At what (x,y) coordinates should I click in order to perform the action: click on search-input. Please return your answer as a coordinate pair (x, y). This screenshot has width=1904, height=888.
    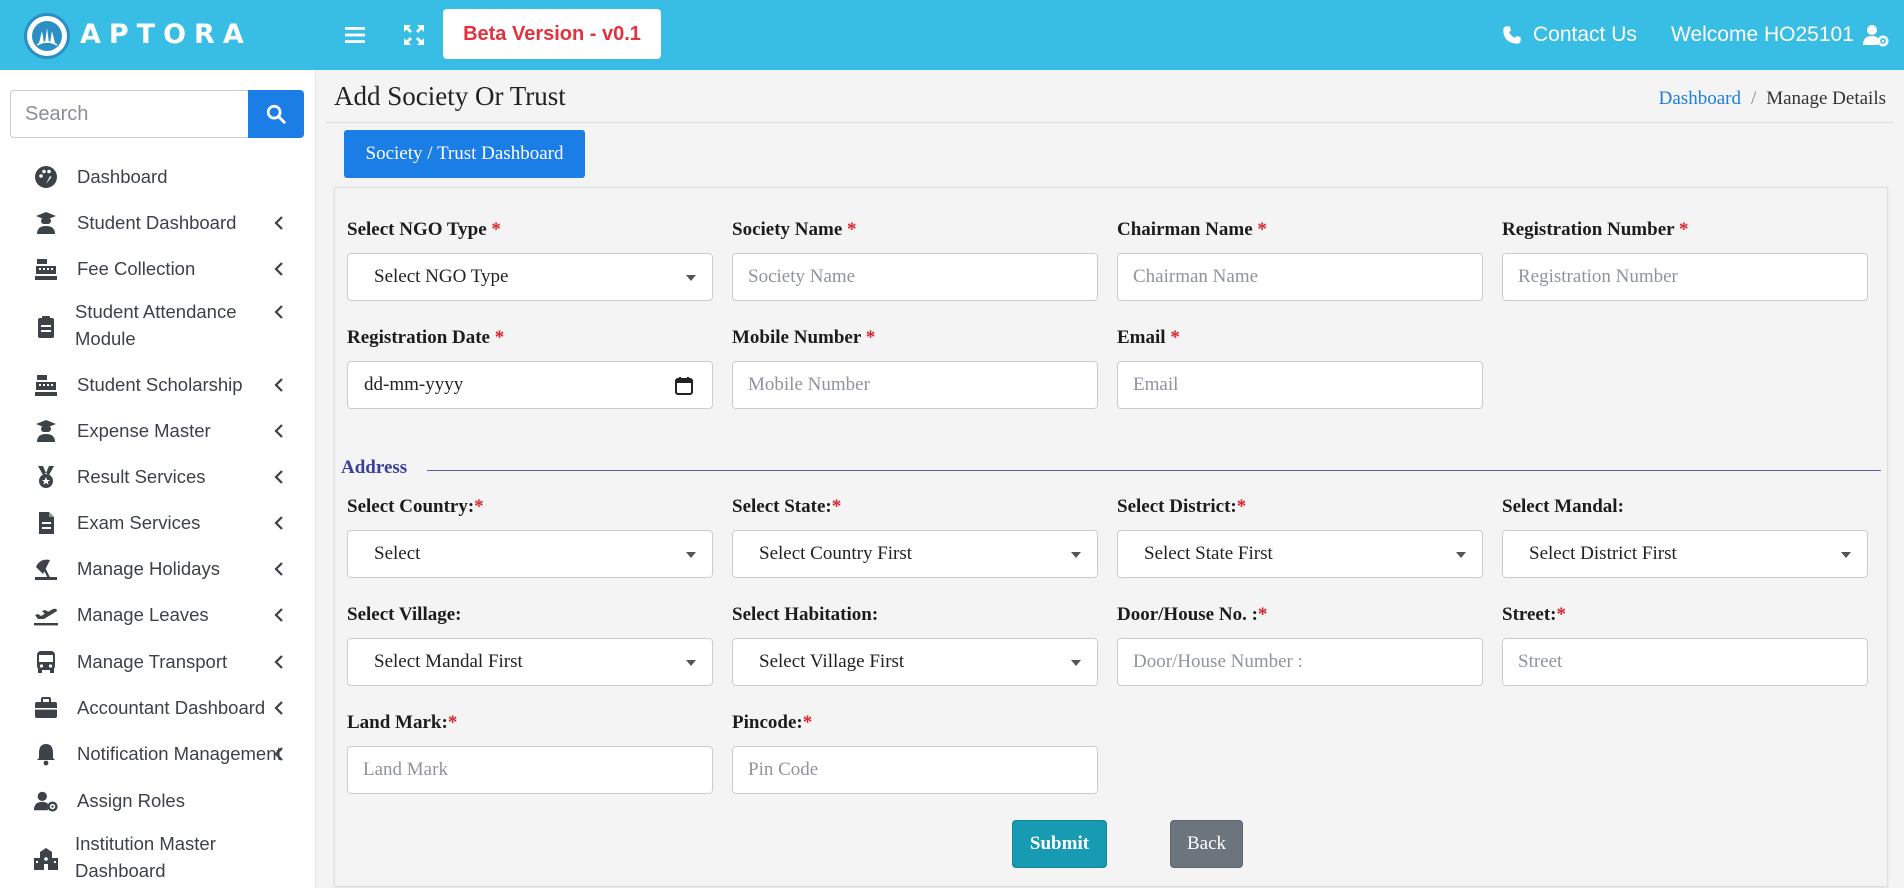
    Looking at the image, I should click on (129, 114).